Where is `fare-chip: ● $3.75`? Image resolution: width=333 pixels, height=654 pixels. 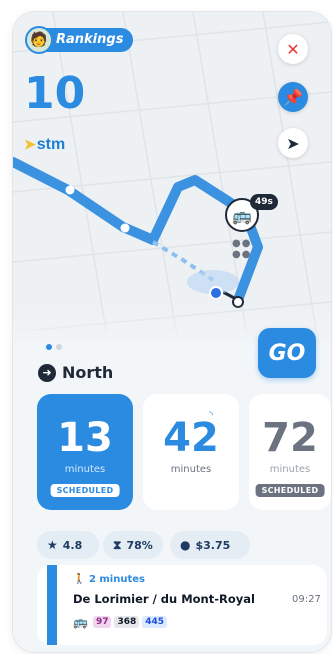 fare-chip: ● $3.75 is located at coordinates (210, 545).